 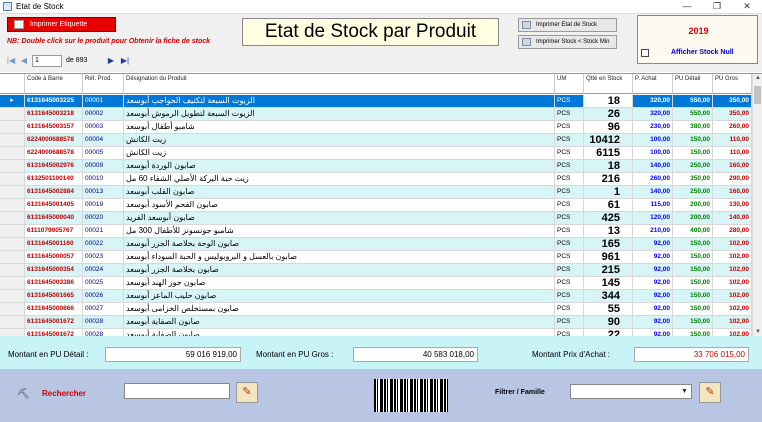 What do you see at coordinates (47, 61) in the screenshot?
I see `record-position-input: 1` at bounding box center [47, 61].